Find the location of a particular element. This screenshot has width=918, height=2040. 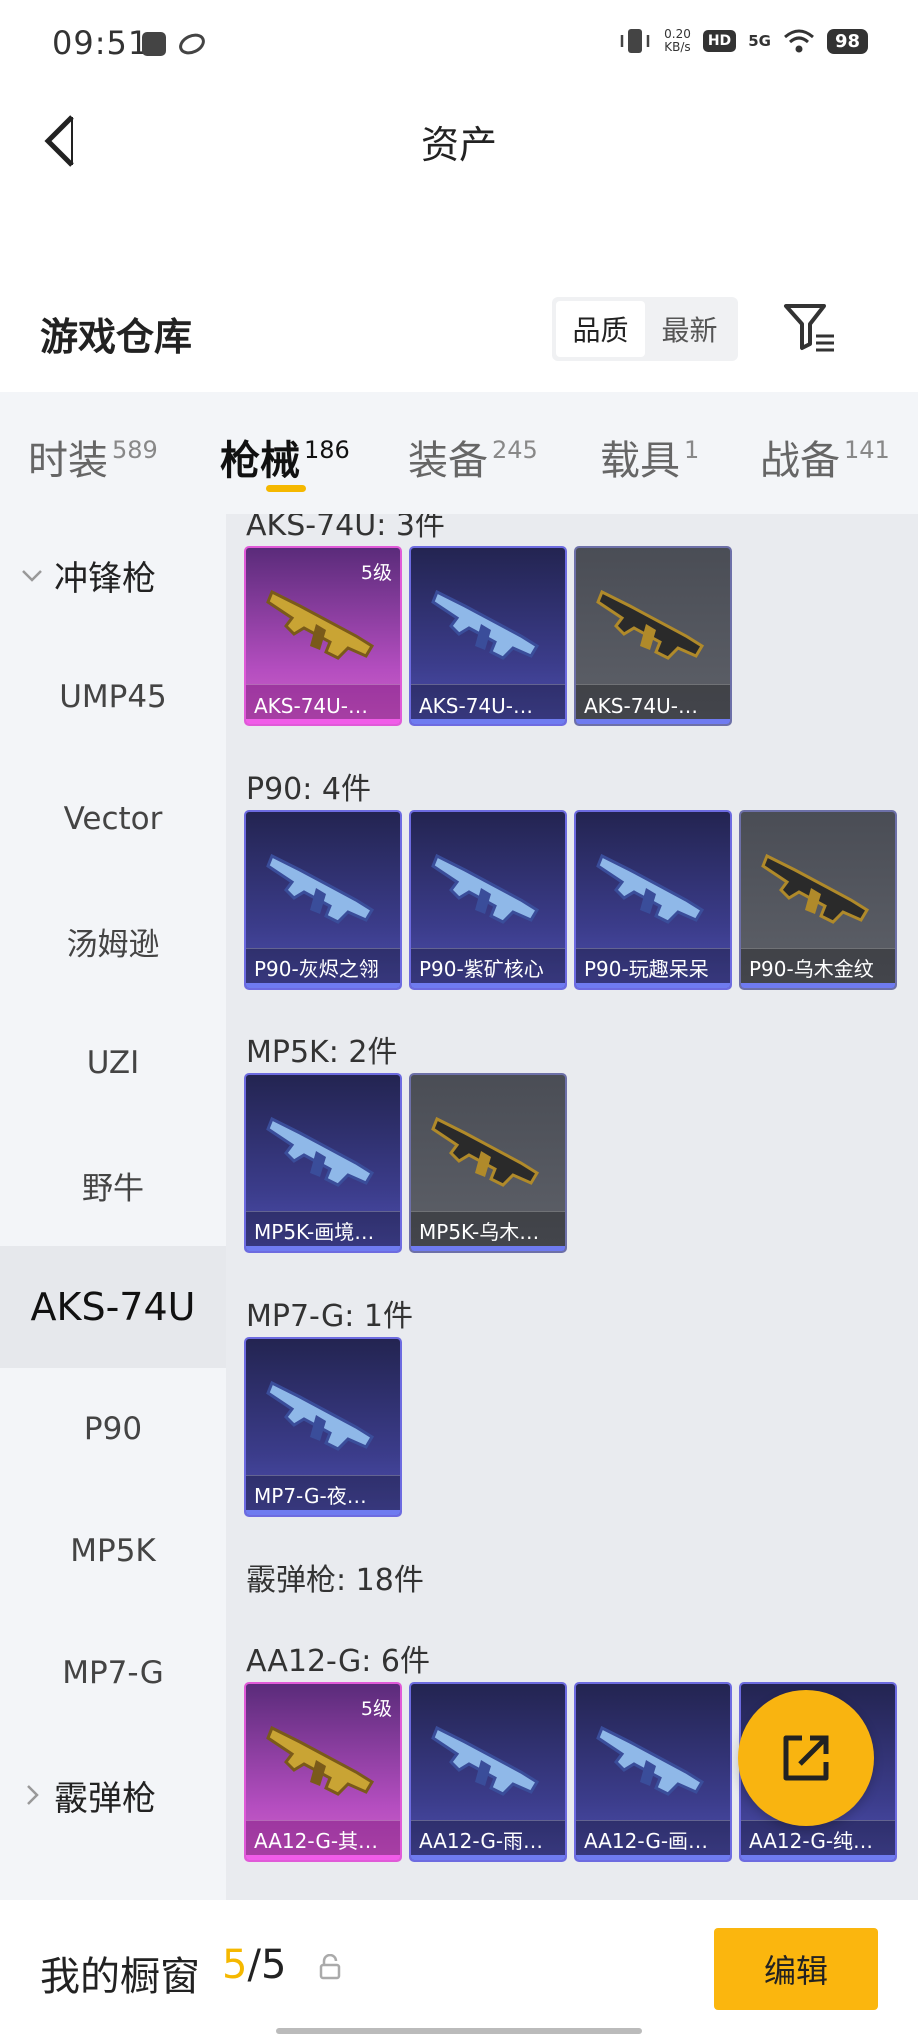

p90-purple-icon is located at coordinates (485, 888).